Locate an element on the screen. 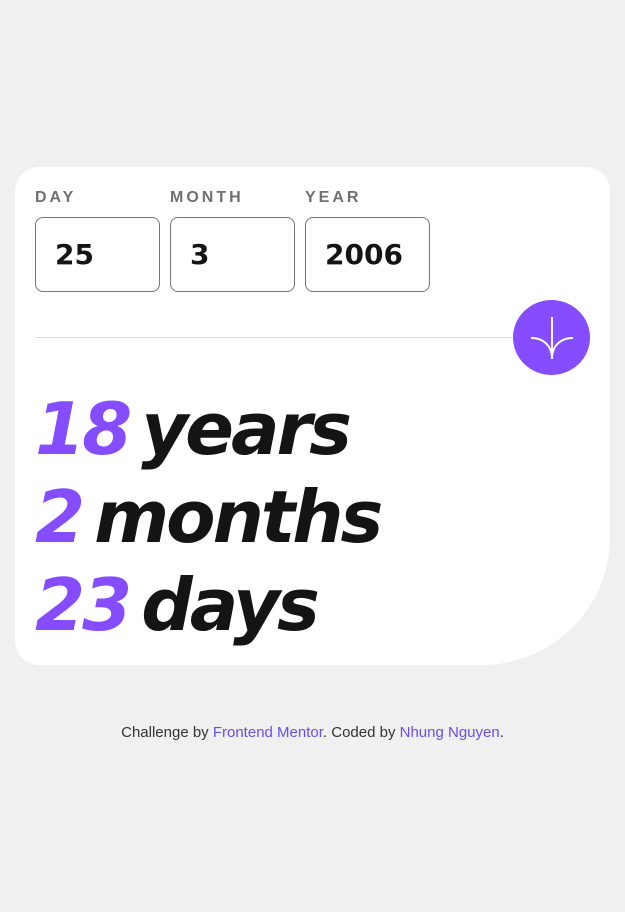 Image resolution: width=625 pixels, height=912 pixels. day-field: DAY is located at coordinates (97, 240).